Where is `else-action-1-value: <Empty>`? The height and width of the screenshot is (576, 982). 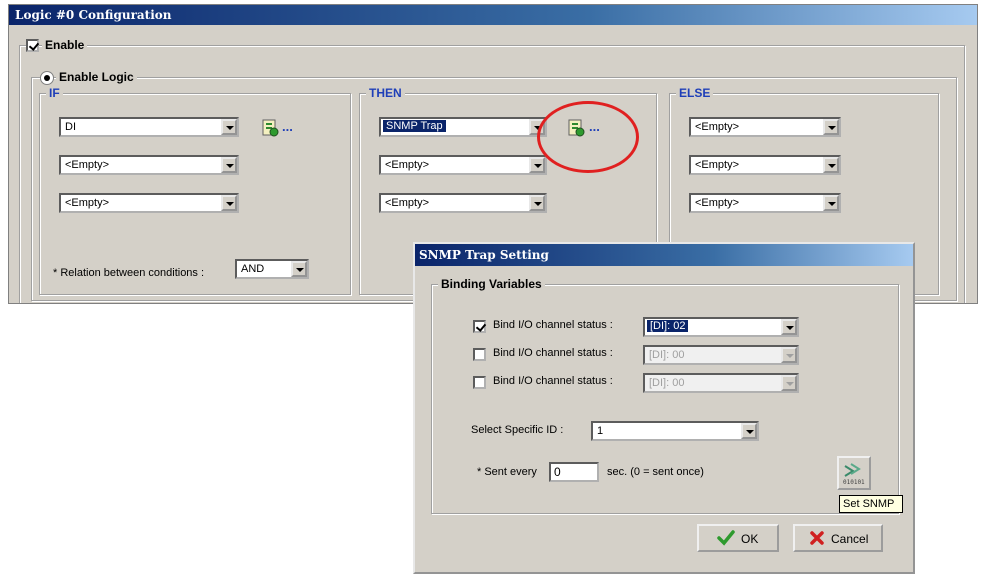 else-action-1-value: <Empty> is located at coordinates (717, 127).